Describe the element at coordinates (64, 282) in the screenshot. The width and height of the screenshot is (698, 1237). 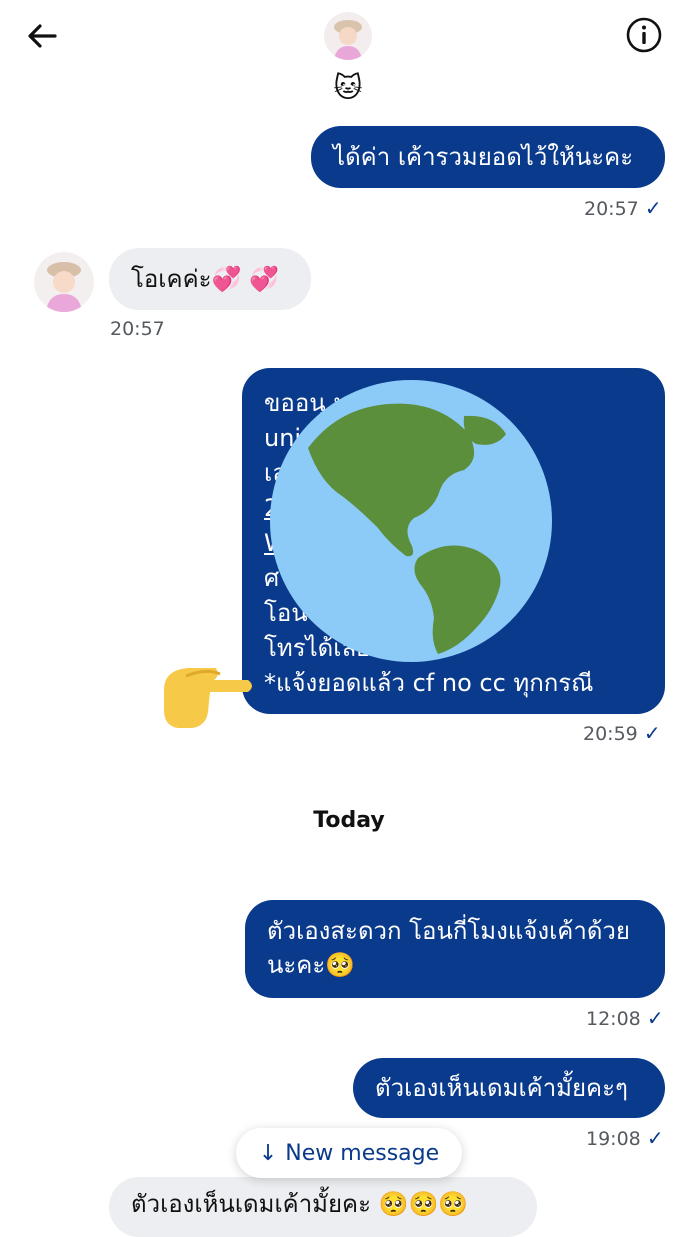
I see `sender-avatar` at that location.